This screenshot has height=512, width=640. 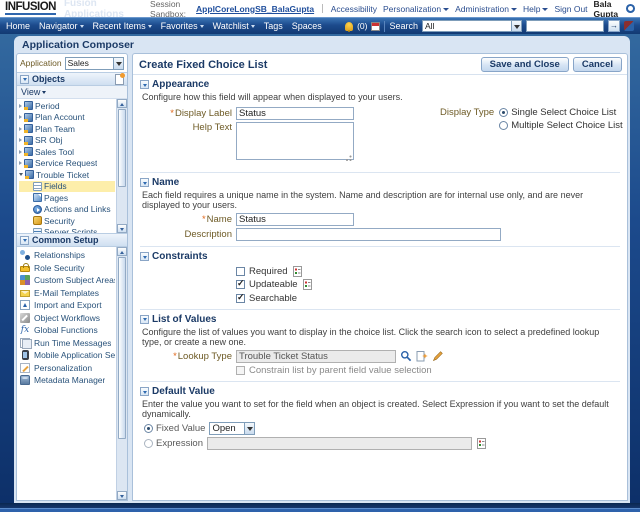 What do you see at coordinates (597, 64) in the screenshot?
I see `cancel-button: Cancel` at bounding box center [597, 64].